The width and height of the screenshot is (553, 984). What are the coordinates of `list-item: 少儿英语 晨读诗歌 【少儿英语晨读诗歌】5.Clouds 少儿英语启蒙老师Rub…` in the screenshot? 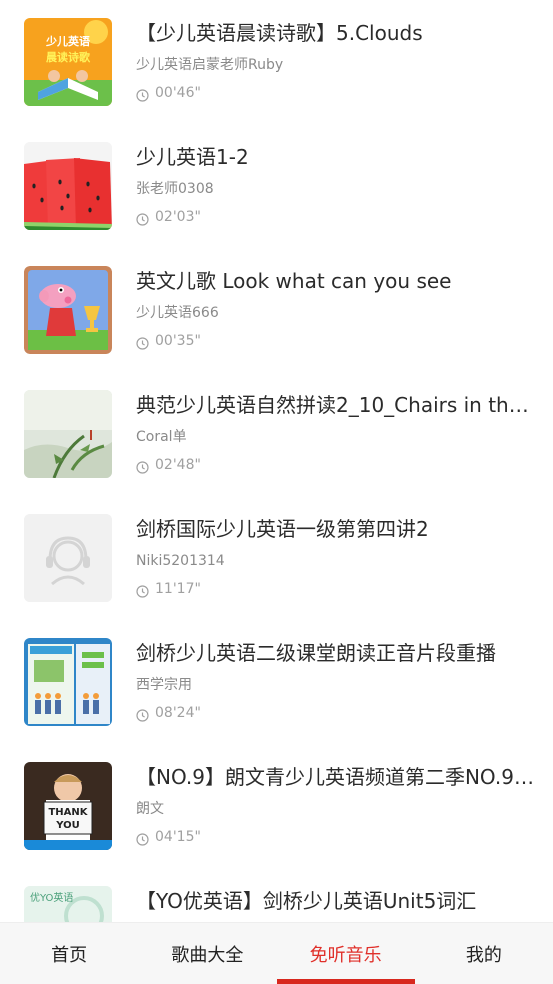 It's located at (276, 62).